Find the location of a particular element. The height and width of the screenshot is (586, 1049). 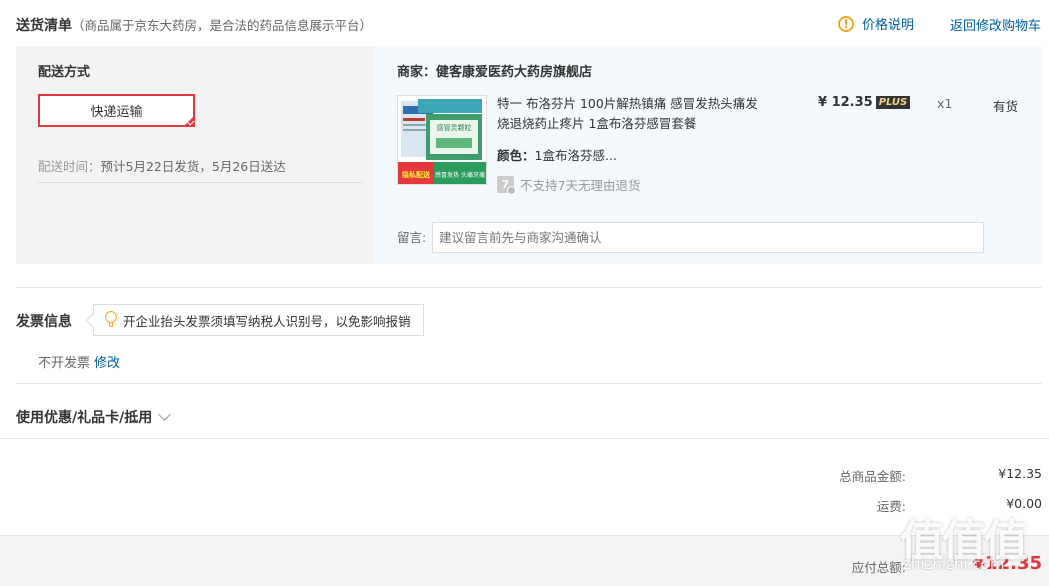

product-image: 感冒灵颗粒 隐私配送 感冒发热 头痛牙痛 is located at coordinates (442, 140).